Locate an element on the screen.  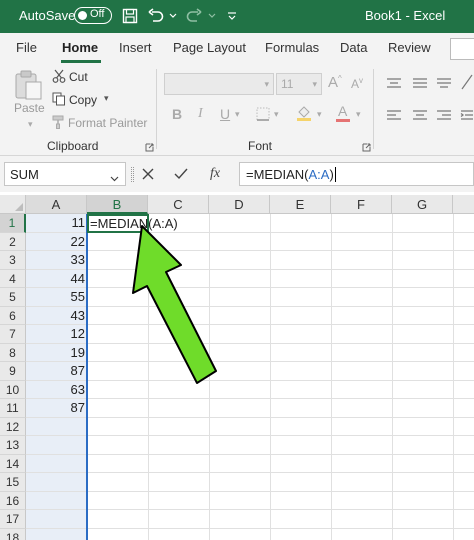
annotation-arrow is located at coordinates (174, 304).